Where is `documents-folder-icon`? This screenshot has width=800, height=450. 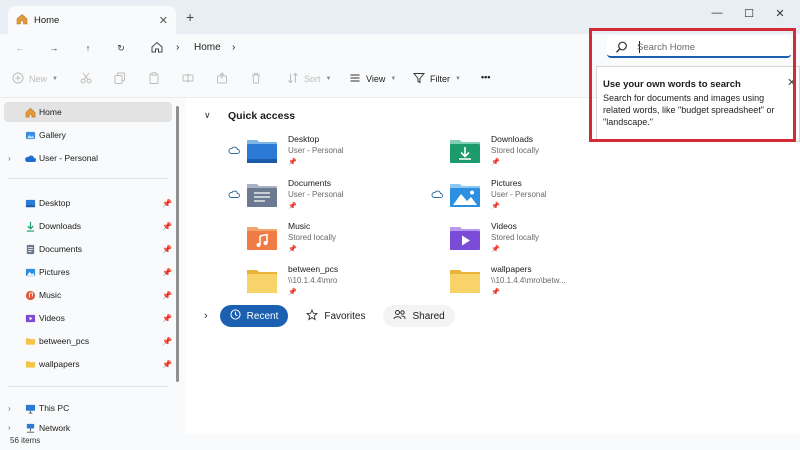 documents-folder-icon is located at coordinates (262, 194).